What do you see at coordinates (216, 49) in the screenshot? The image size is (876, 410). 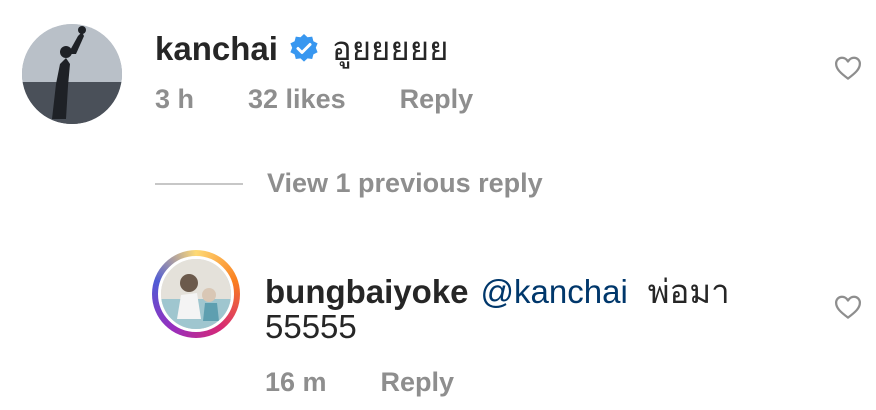 I see `comment-username: kanchai` at bounding box center [216, 49].